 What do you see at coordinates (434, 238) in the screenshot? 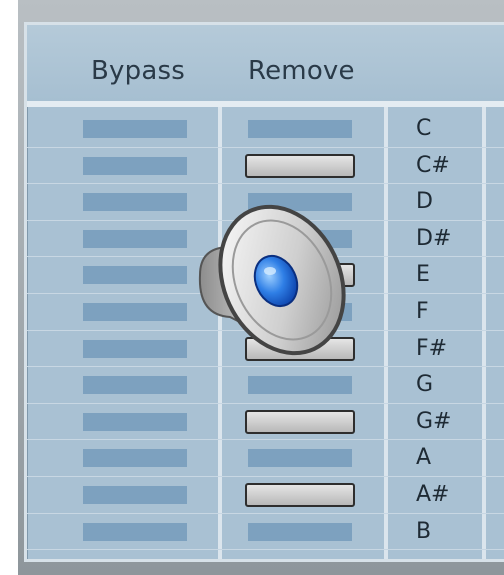
I see `note-label: D#` at bounding box center [434, 238].